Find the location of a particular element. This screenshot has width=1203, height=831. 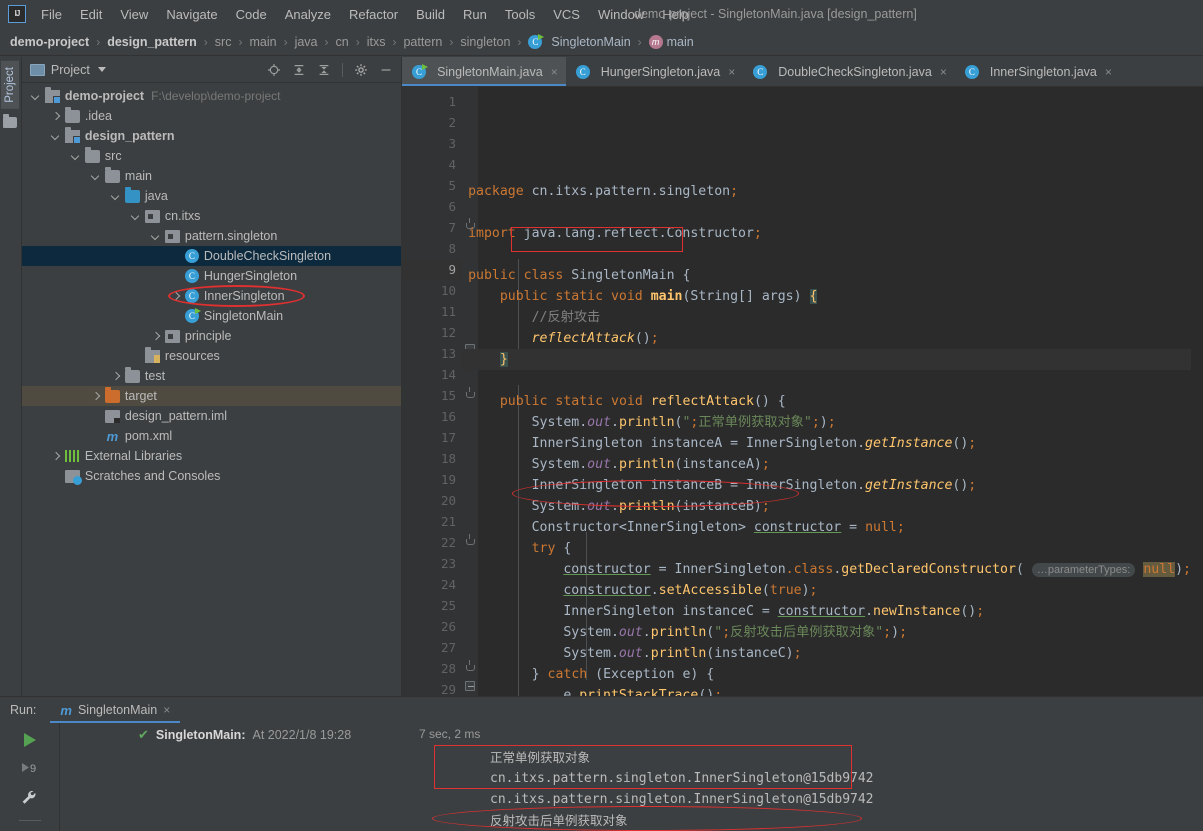

structure-icon is located at coordinates (10, 120).